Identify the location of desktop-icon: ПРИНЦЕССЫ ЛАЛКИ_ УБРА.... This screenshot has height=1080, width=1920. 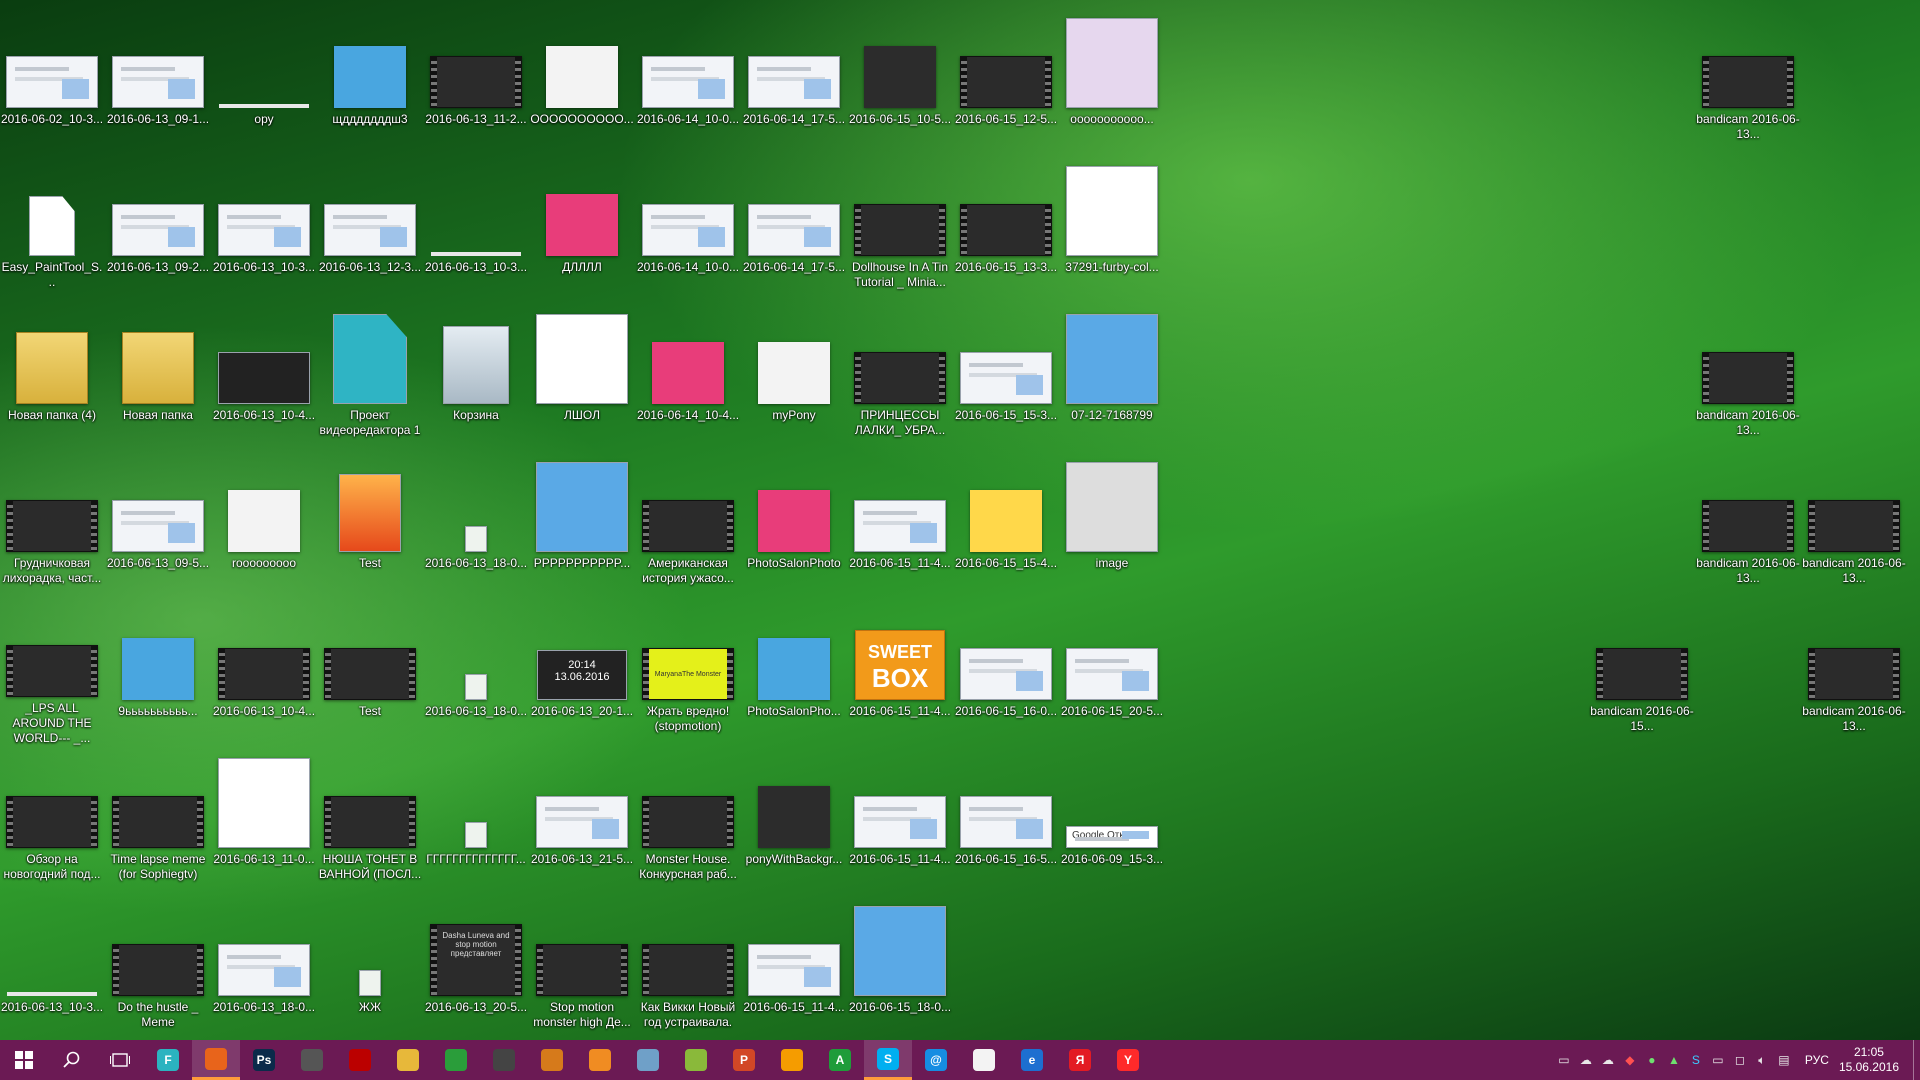
(900, 377).